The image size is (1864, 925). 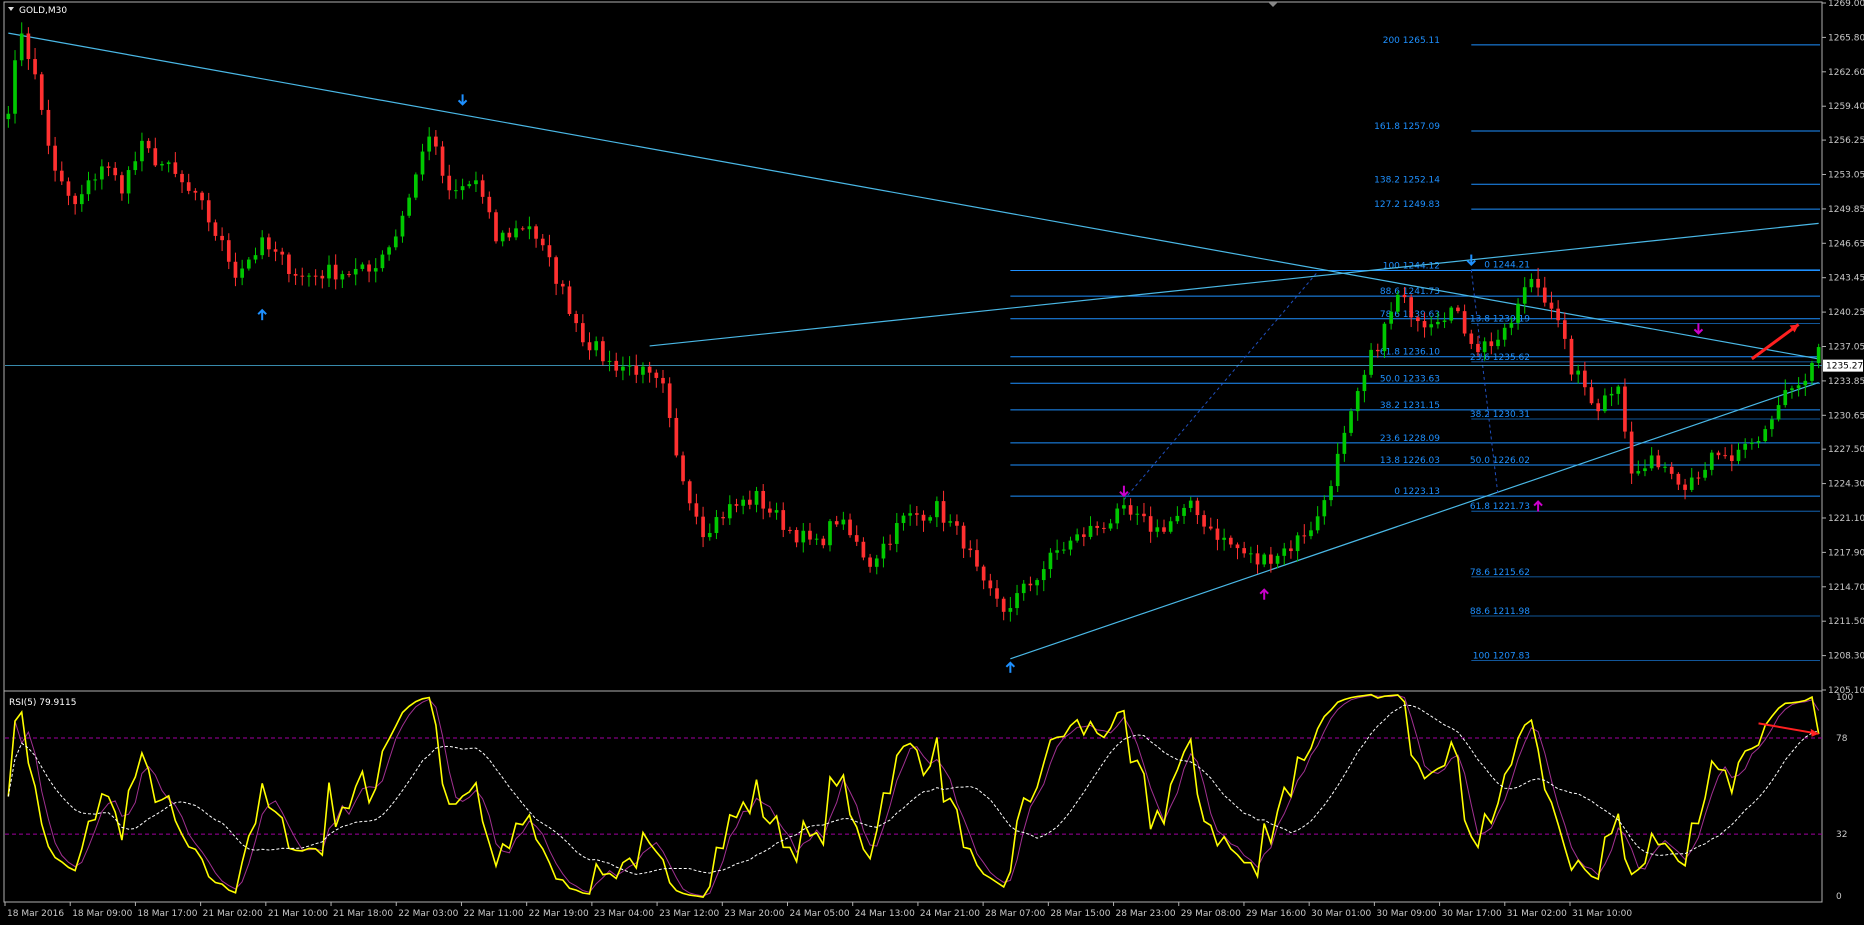 I want to click on fibo-right-label: 13.8 1239.19, so click(x=1500, y=319).